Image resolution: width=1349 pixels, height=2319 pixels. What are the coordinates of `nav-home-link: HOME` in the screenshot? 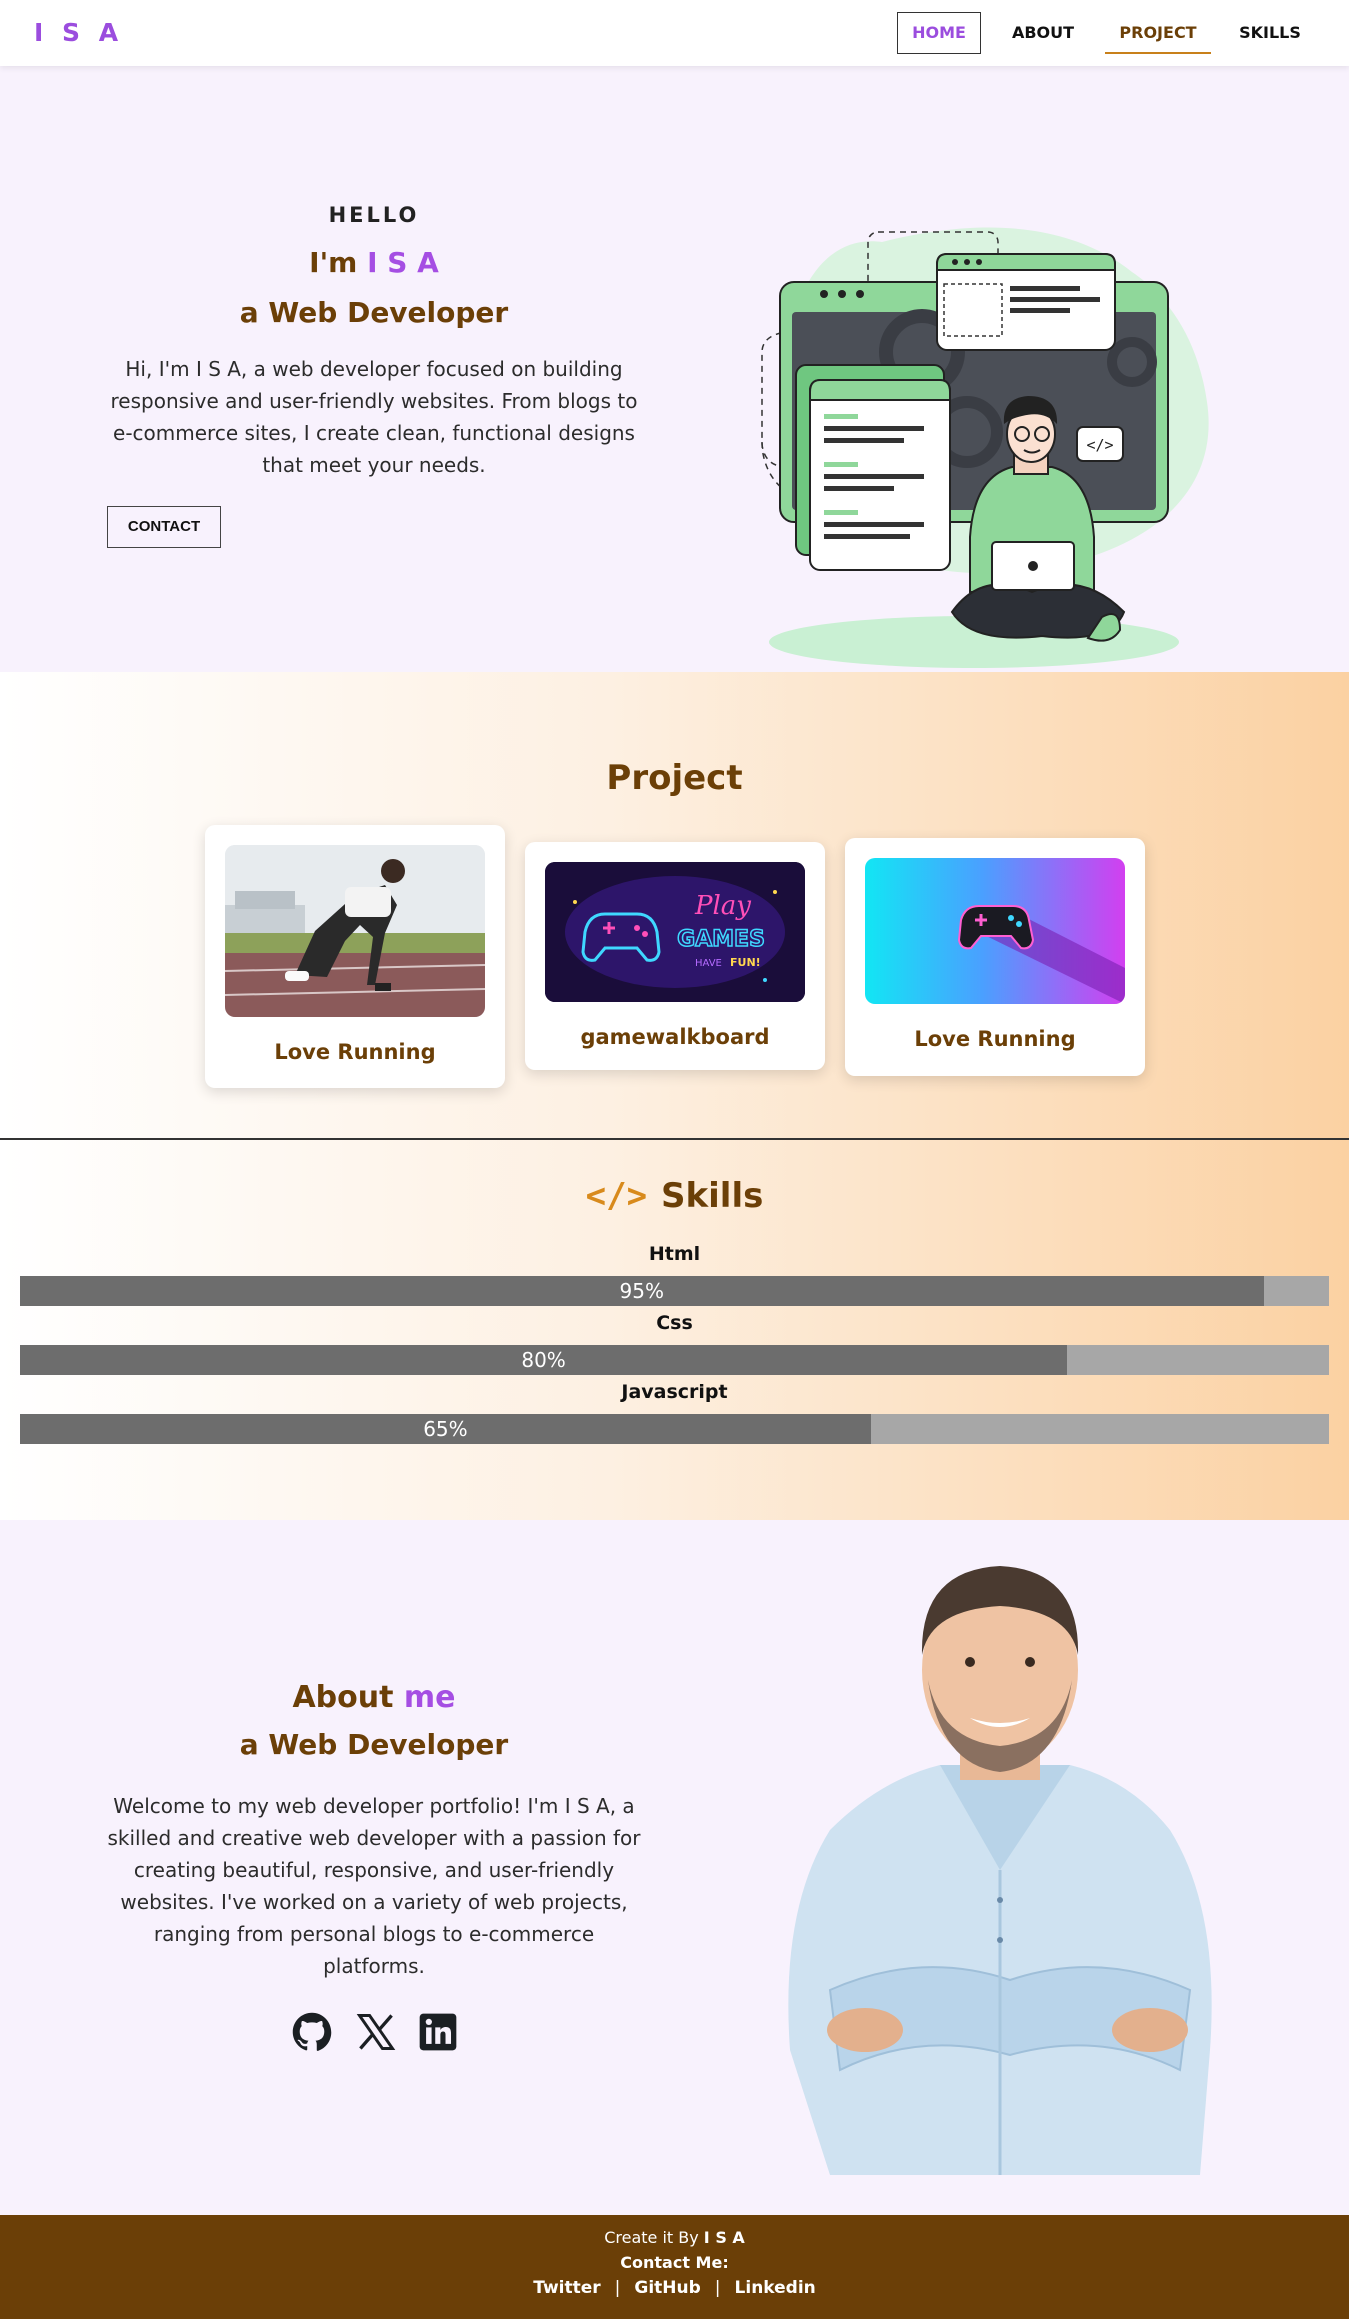 It's located at (939, 33).